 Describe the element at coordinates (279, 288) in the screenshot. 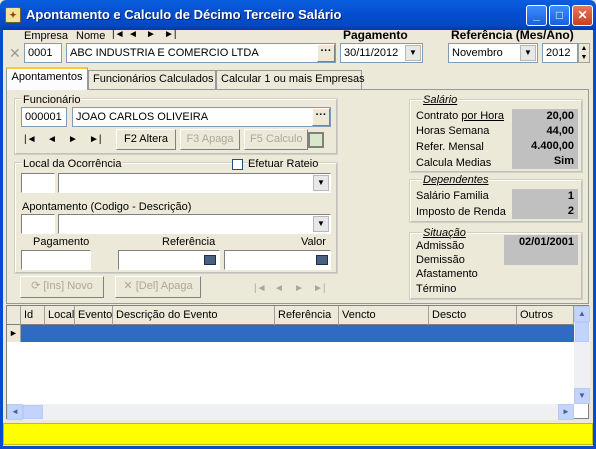

I see `lancamento-prev-icon: ◄` at that location.